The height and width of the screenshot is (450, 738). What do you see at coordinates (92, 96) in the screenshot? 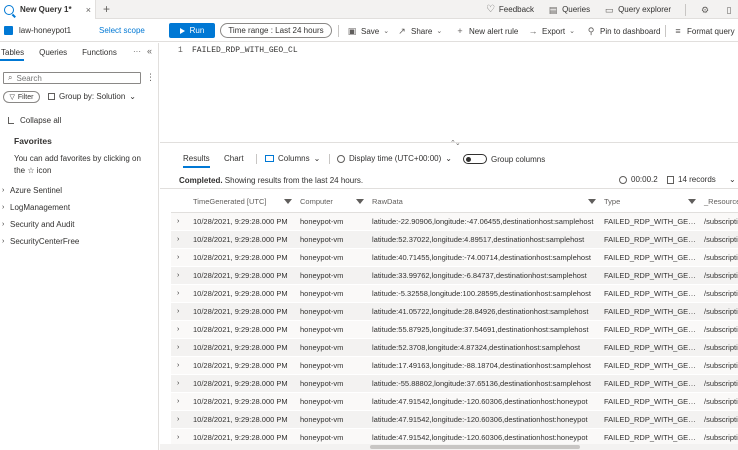
I see `group-by-dropdown: Group by: Solution ⌄` at bounding box center [92, 96].